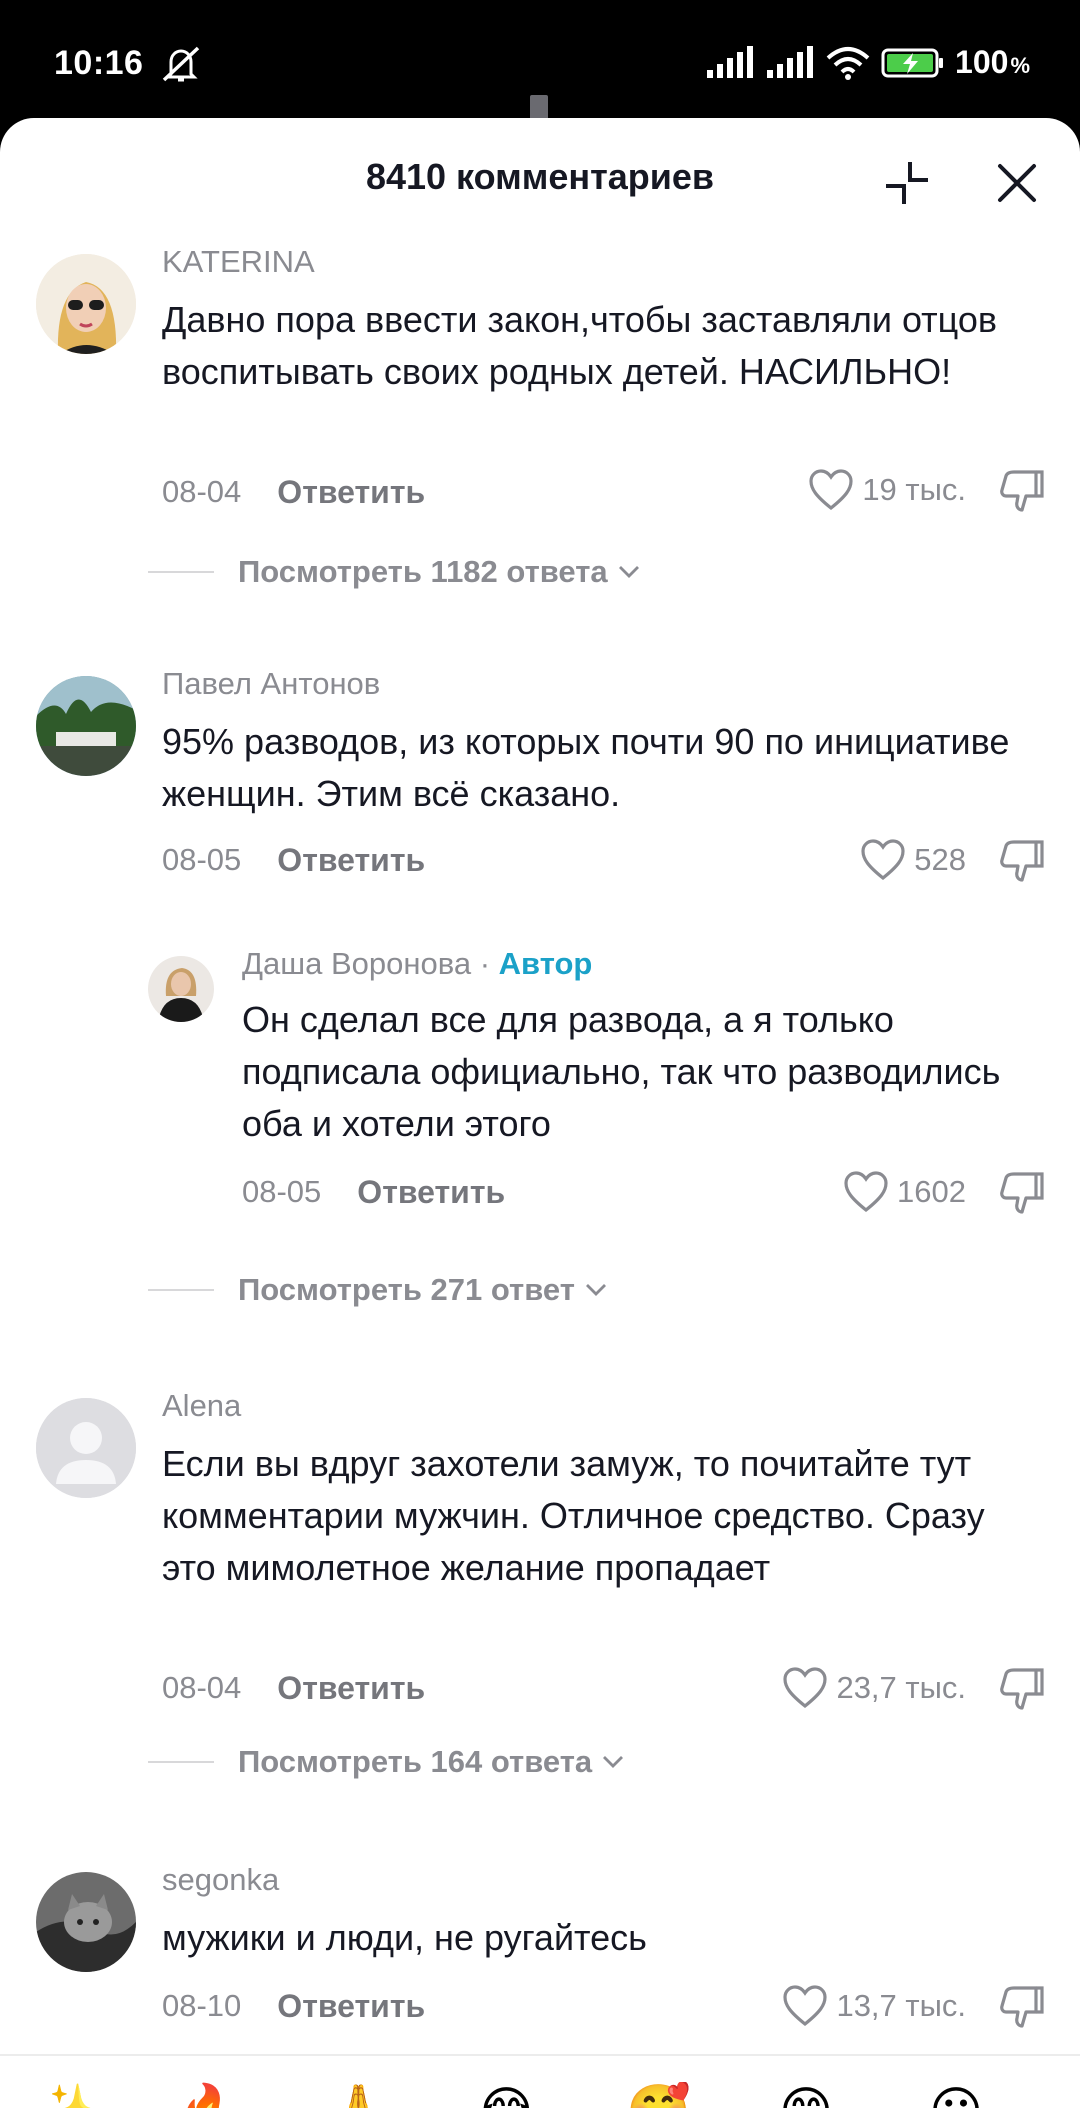  What do you see at coordinates (202, 859) in the screenshot?
I see `comment-date: 08-05` at bounding box center [202, 859].